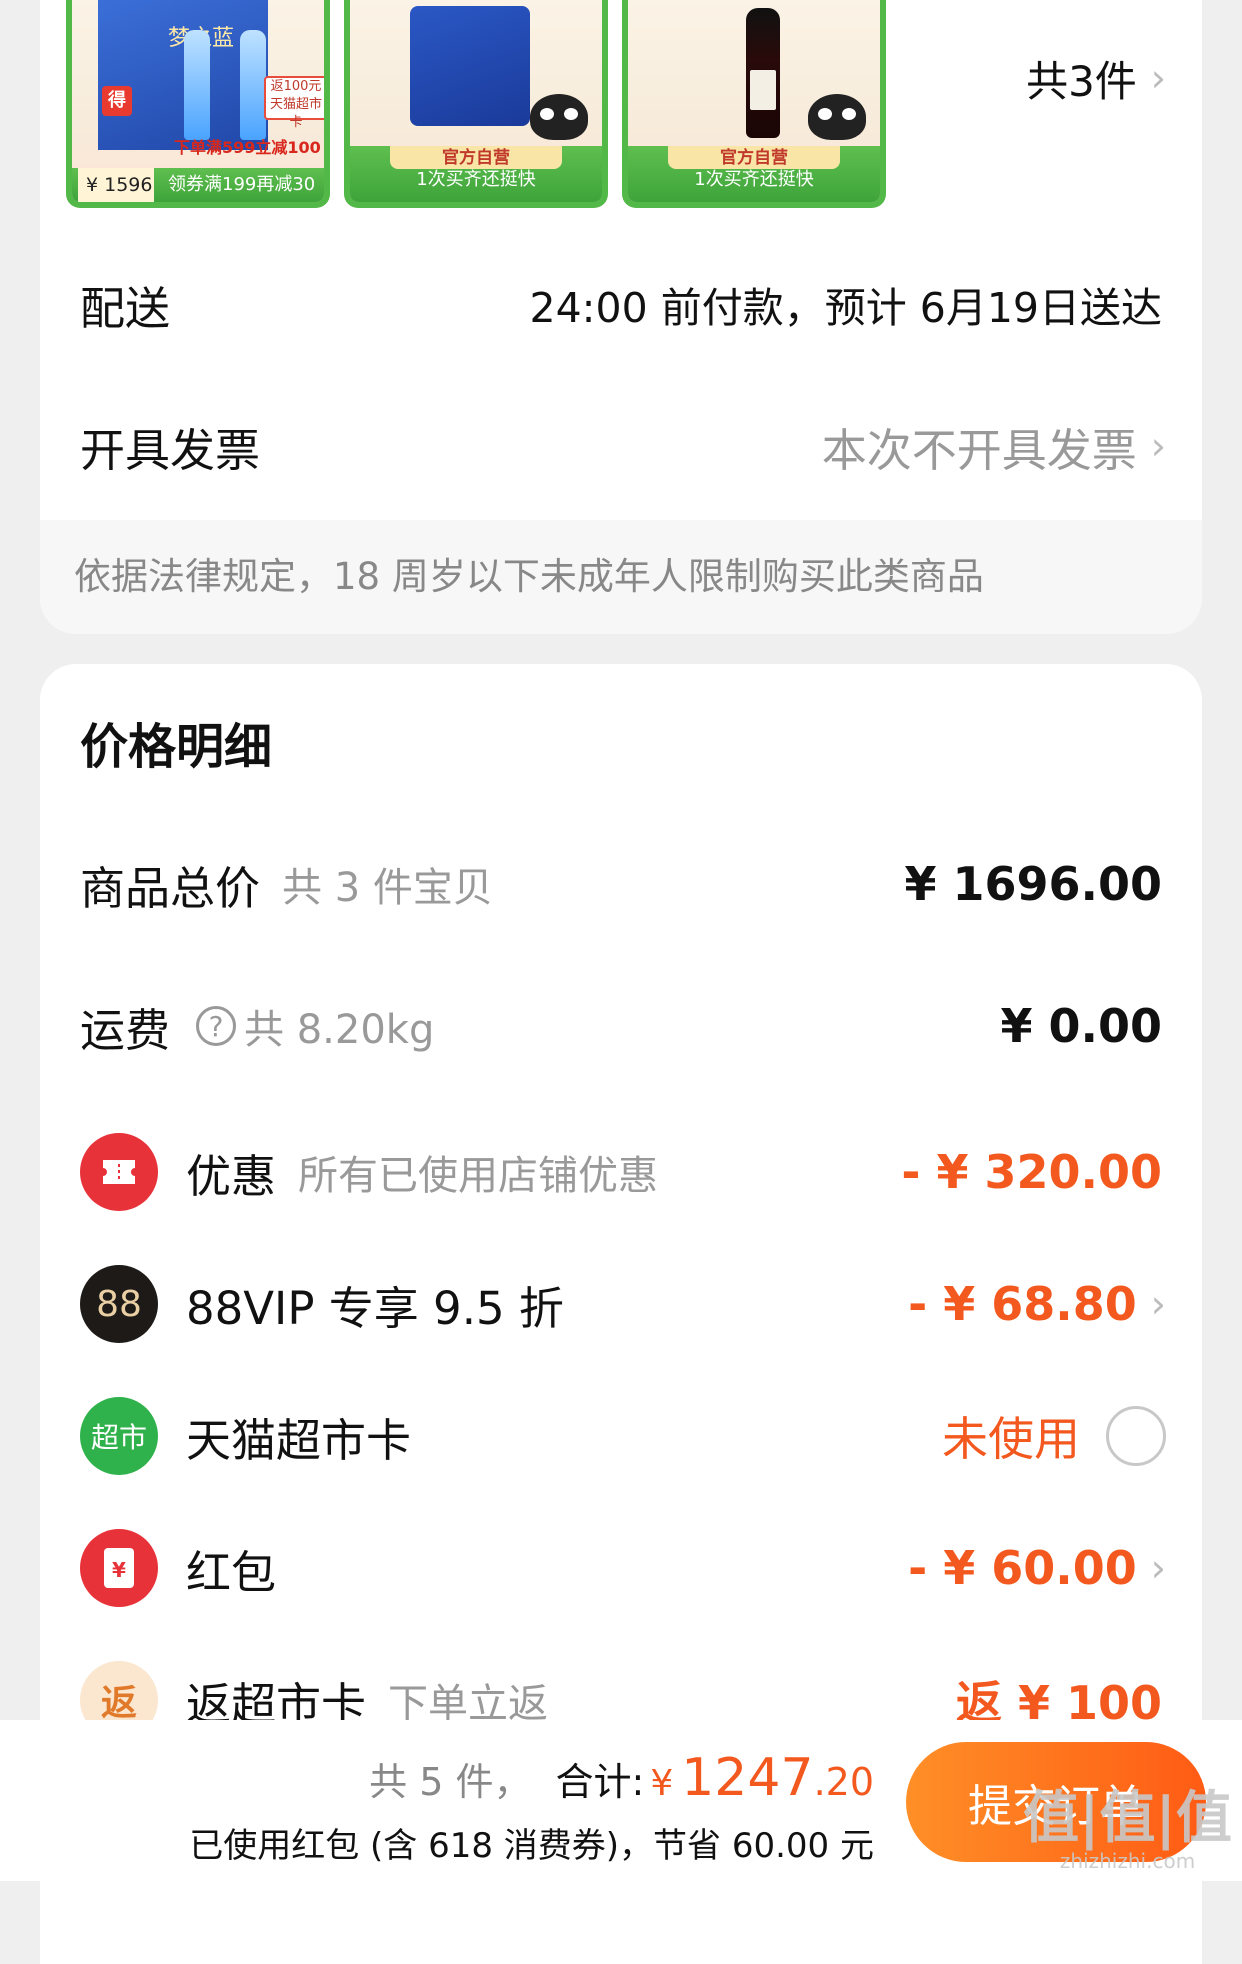 The height and width of the screenshot is (1964, 1242). I want to click on vip-value: - ¥ 68.80, so click(1022, 1304).